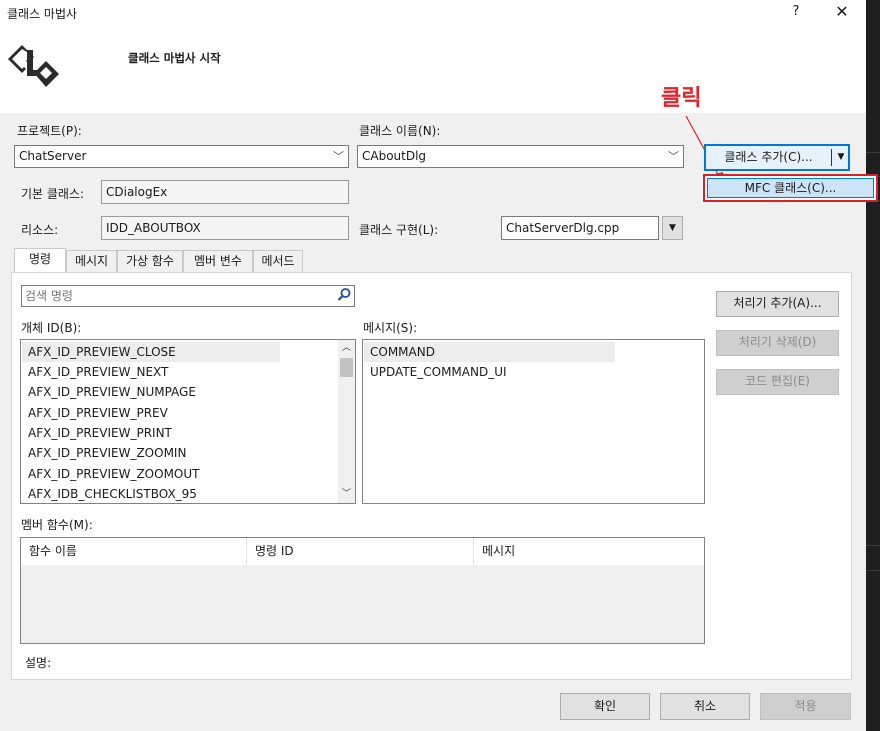 This screenshot has height=731, width=880. Describe the element at coordinates (38, 663) in the screenshot. I see `description-label: 설명:` at that location.